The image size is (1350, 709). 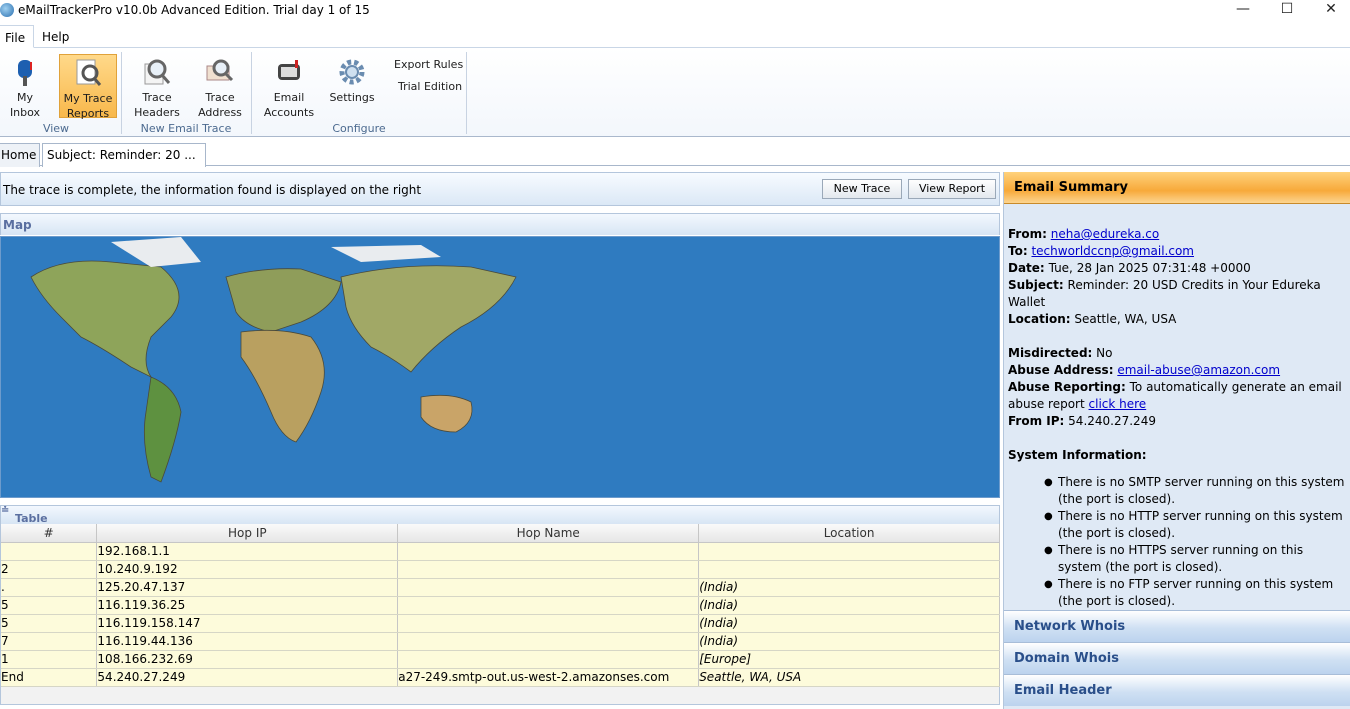 I want to click on location-cell, so click(x=849, y=551).